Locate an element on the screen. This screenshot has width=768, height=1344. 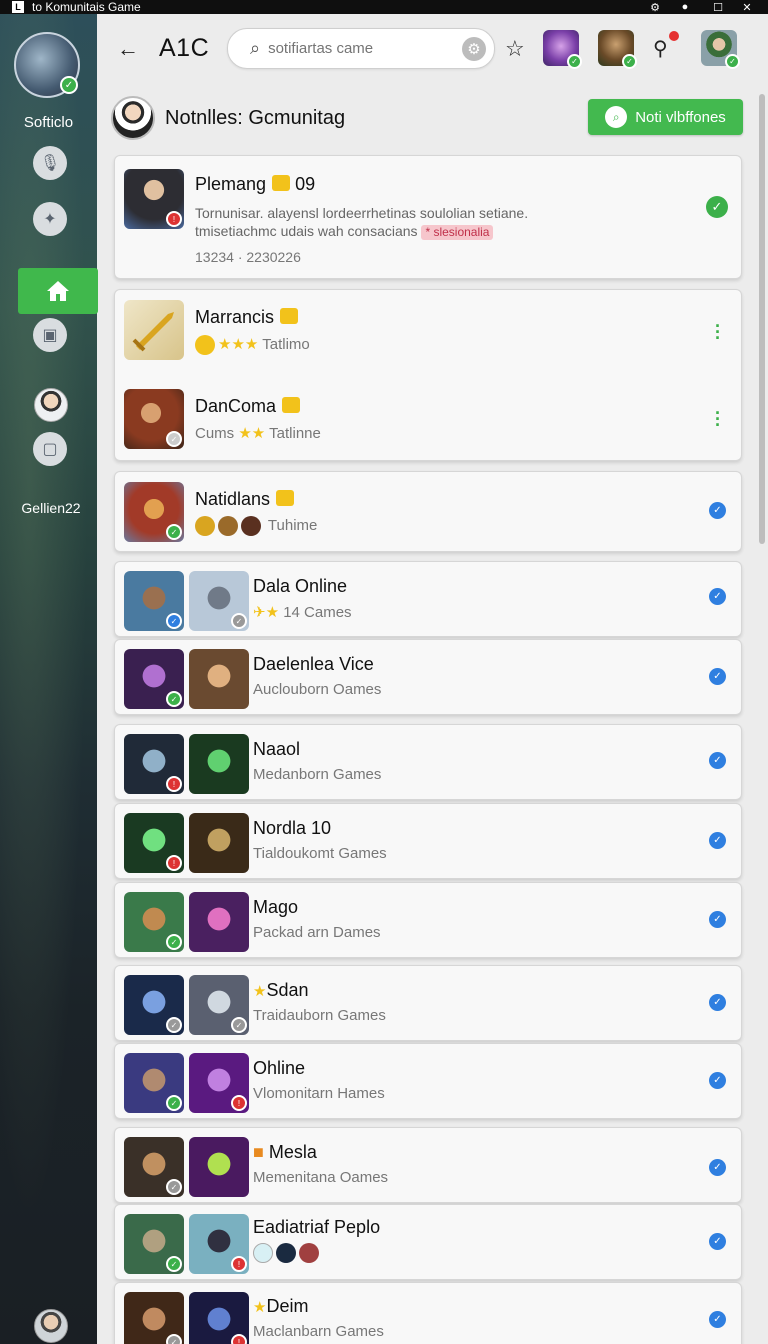
top-game-tile-1: ✓ is located at coordinates (562, 49).